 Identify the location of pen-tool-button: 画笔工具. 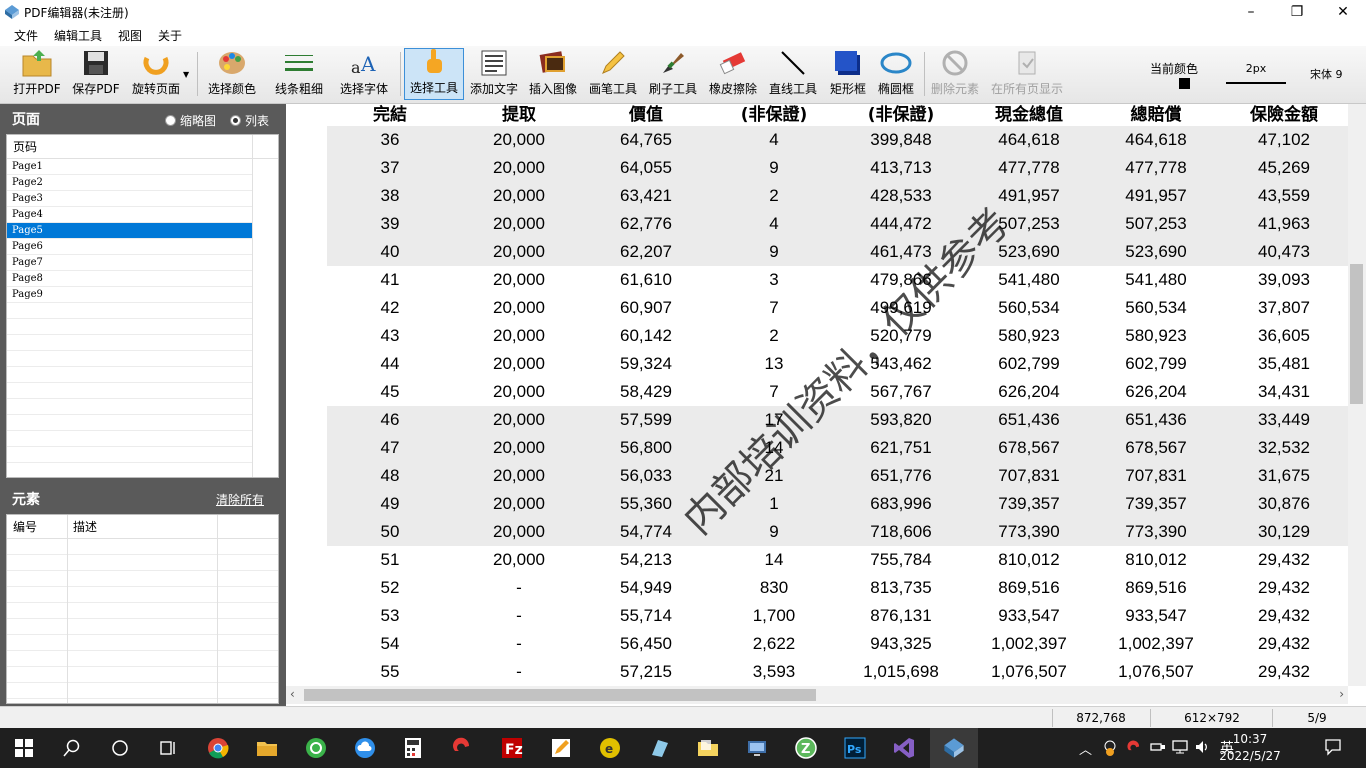
(613, 74).